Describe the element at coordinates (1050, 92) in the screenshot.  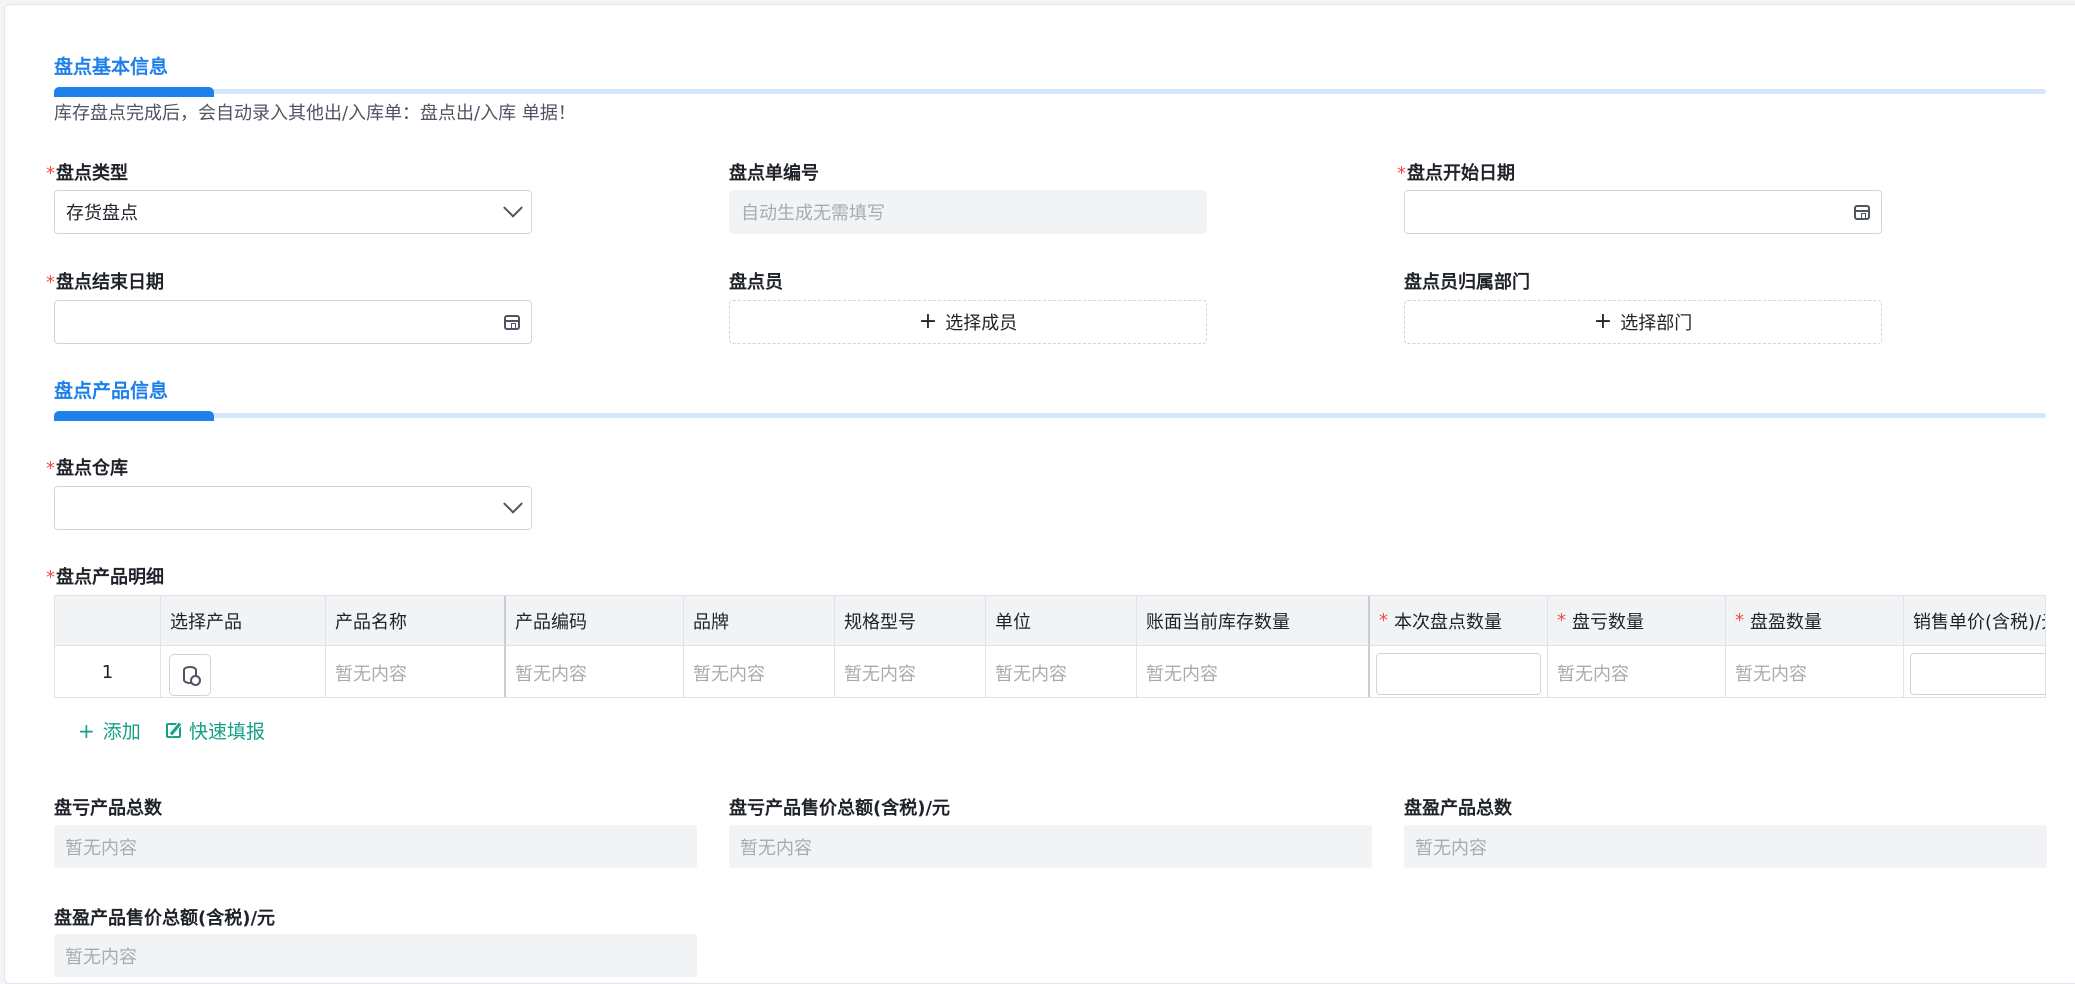
I see `section-divider-basic` at that location.